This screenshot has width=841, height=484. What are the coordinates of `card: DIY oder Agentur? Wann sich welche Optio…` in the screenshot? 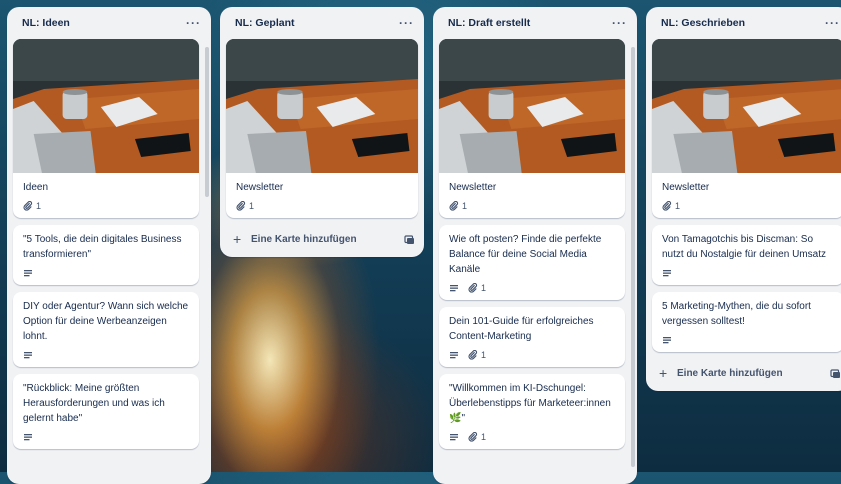 It's located at (106, 329).